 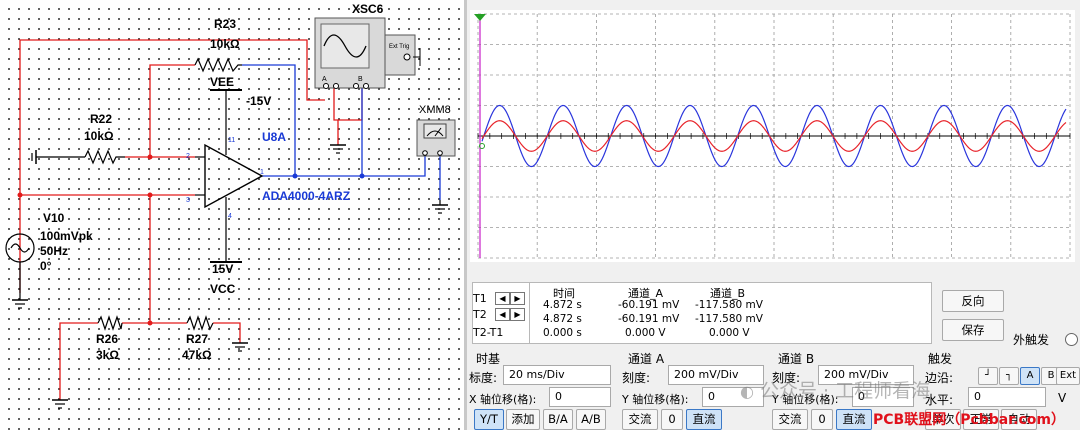 What do you see at coordinates (796, 359) in the screenshot?
I see `channel-b-title: 通道 B` at bounding box center [796, 359].